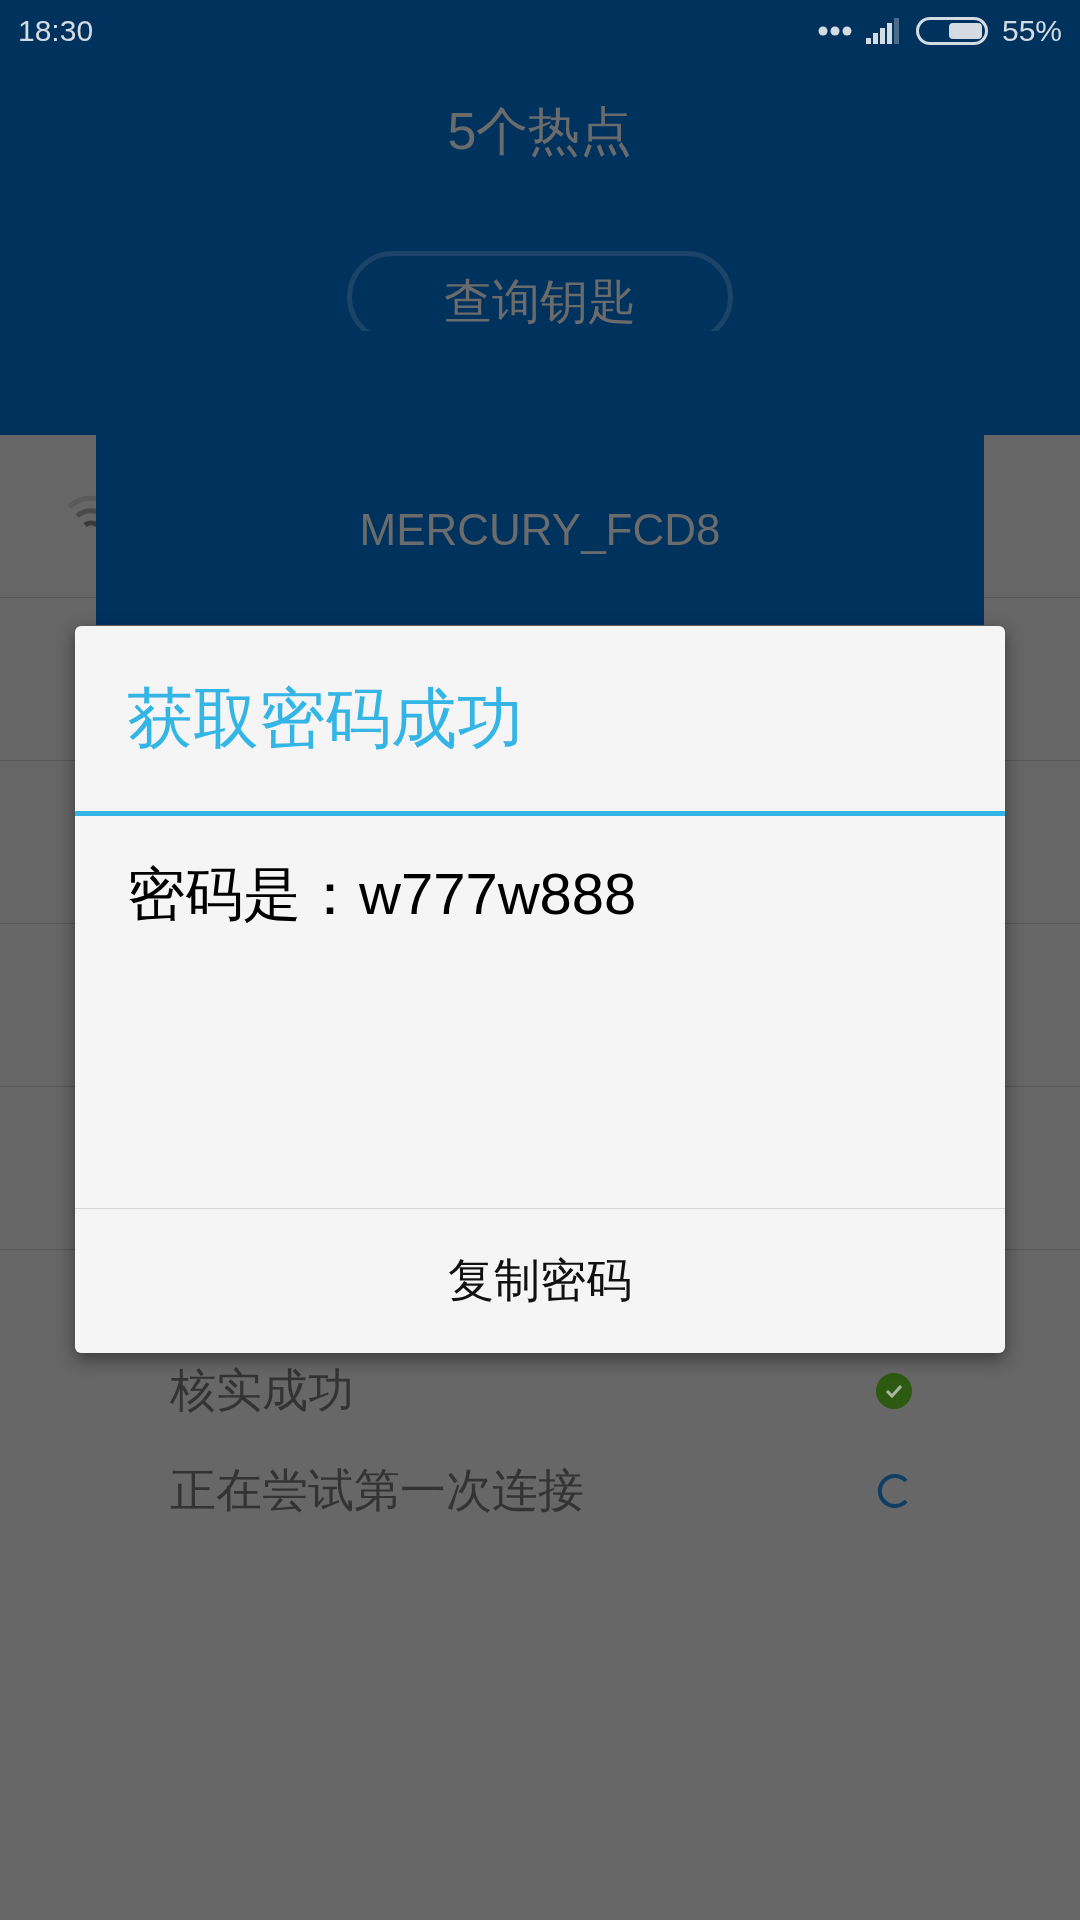 This screenshot has height=1920, width=1080. I want to click on battery-icon, so click(951, 31).